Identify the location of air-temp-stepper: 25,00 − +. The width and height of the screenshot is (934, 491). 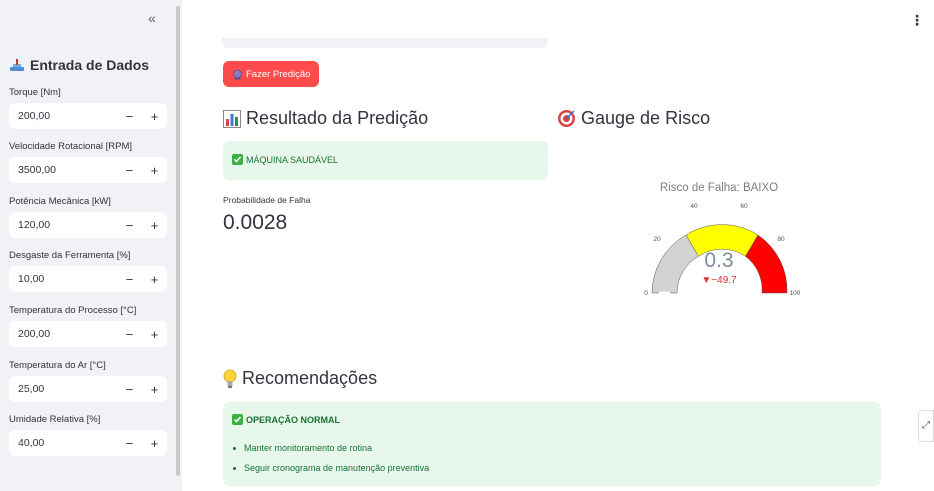
(88, 389).